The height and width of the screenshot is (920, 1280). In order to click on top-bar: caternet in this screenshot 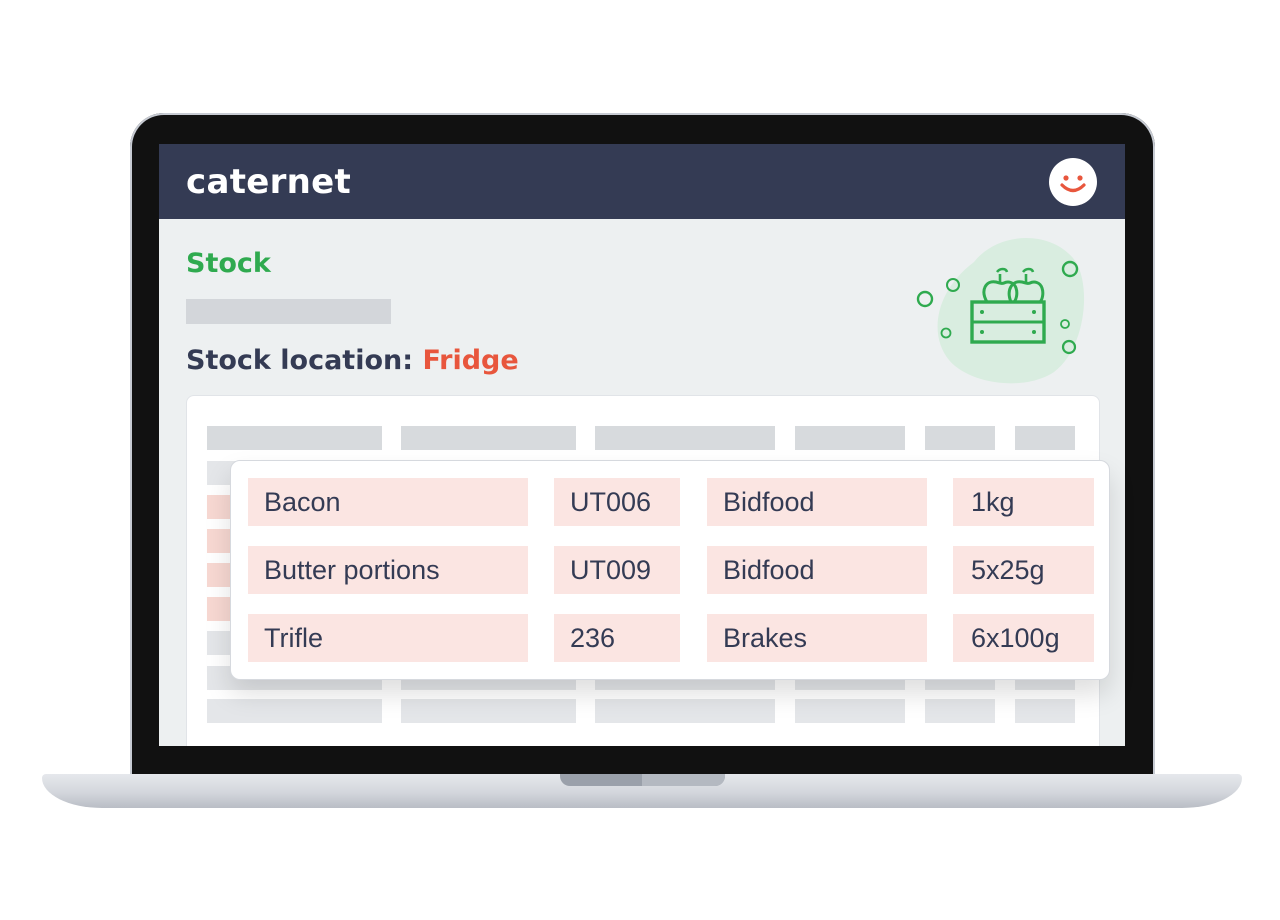, I will do `click(642, 181)`.